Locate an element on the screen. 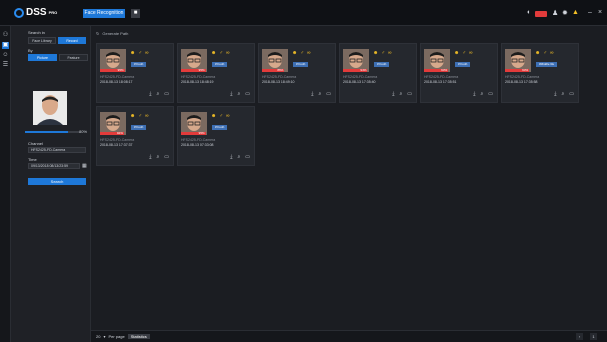 Image resolution: width=607 pixels, height=342 pixels. gear-icon: ✹ is located at coordinates (565, 13).